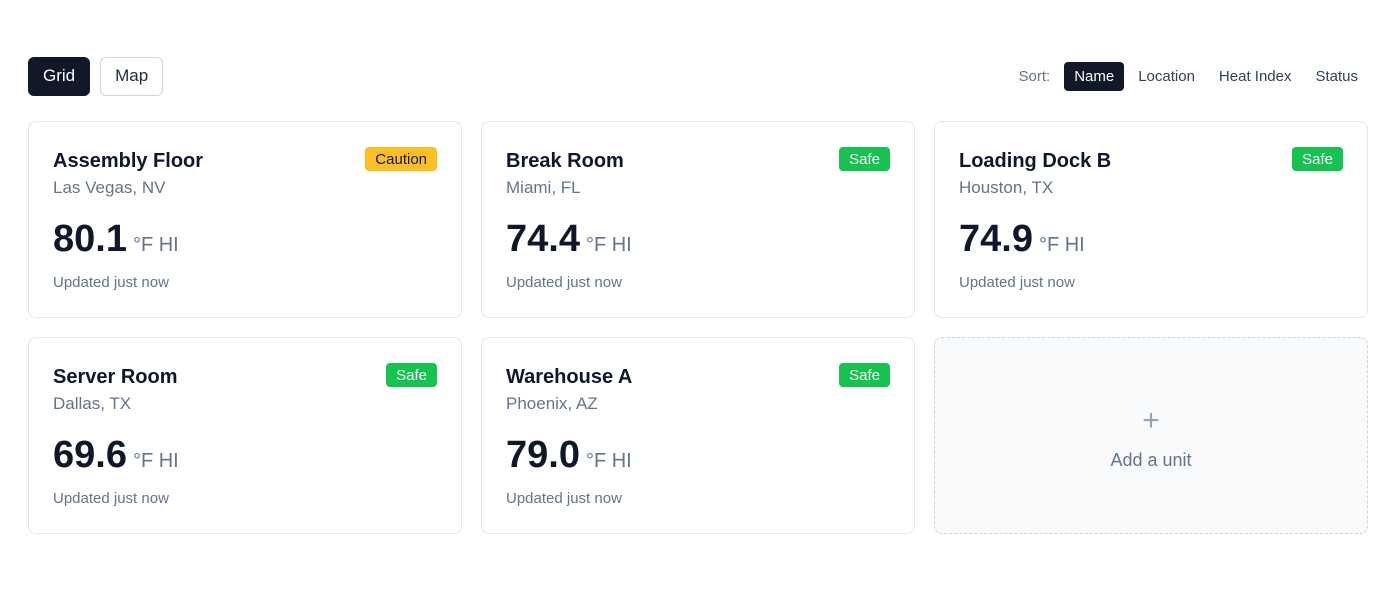 This screenshot has width=1400, height=600. What do you see at coordinates (1151, 420) in the screenshot?
I see `plus-icon: +` at bounding box center [1151, 420].